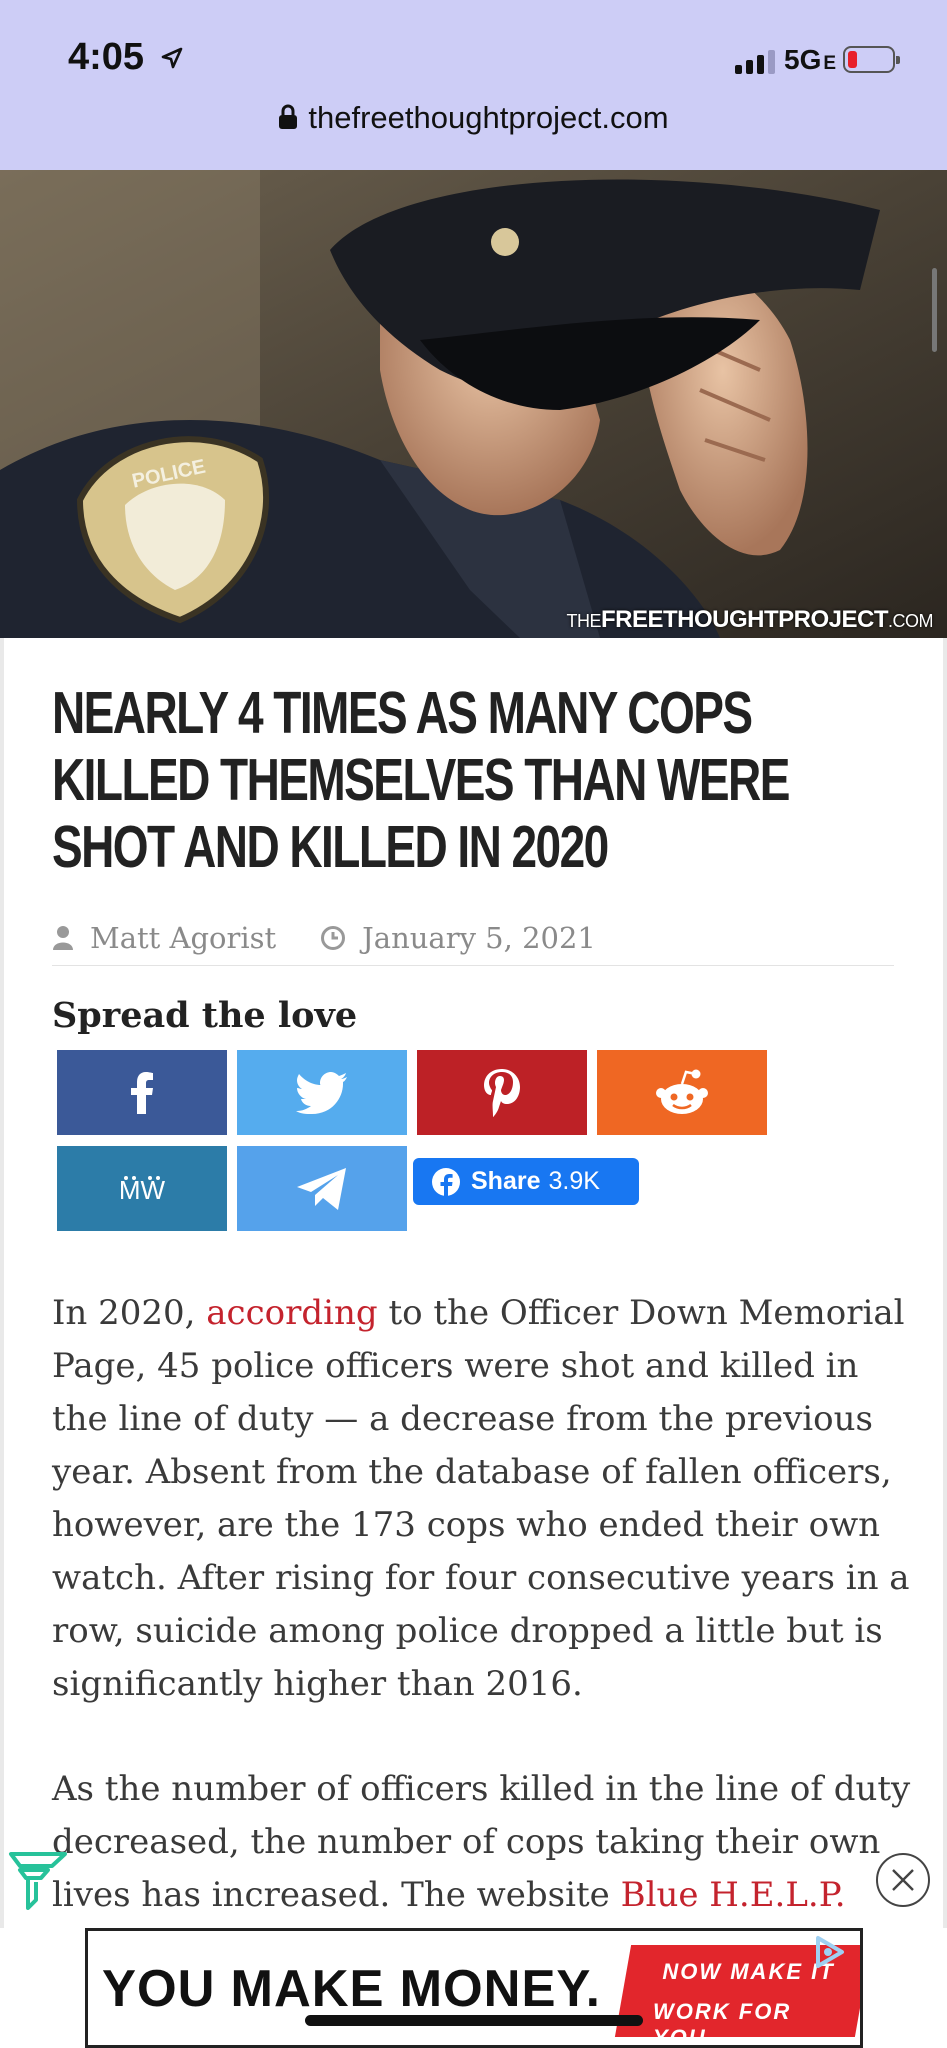 The width and height of the screenshot is (947, 2048). Describe the element at coordinates (351, 1989) in the screenshot. I see `ad-headline: YOU MAKE MONEY.` at that location.